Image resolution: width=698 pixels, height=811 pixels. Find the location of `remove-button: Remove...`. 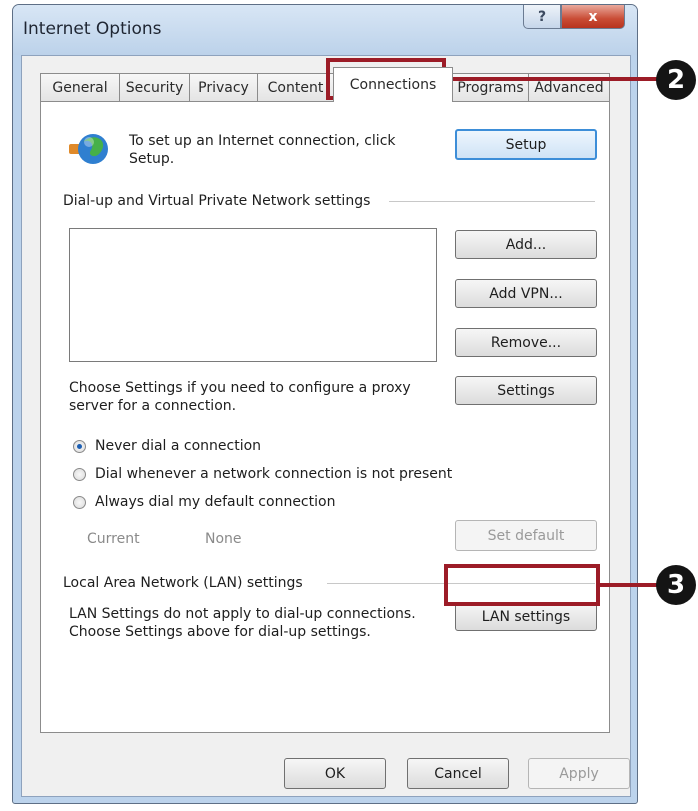

remove-button: Remove... is located at coordinates (526, 342).